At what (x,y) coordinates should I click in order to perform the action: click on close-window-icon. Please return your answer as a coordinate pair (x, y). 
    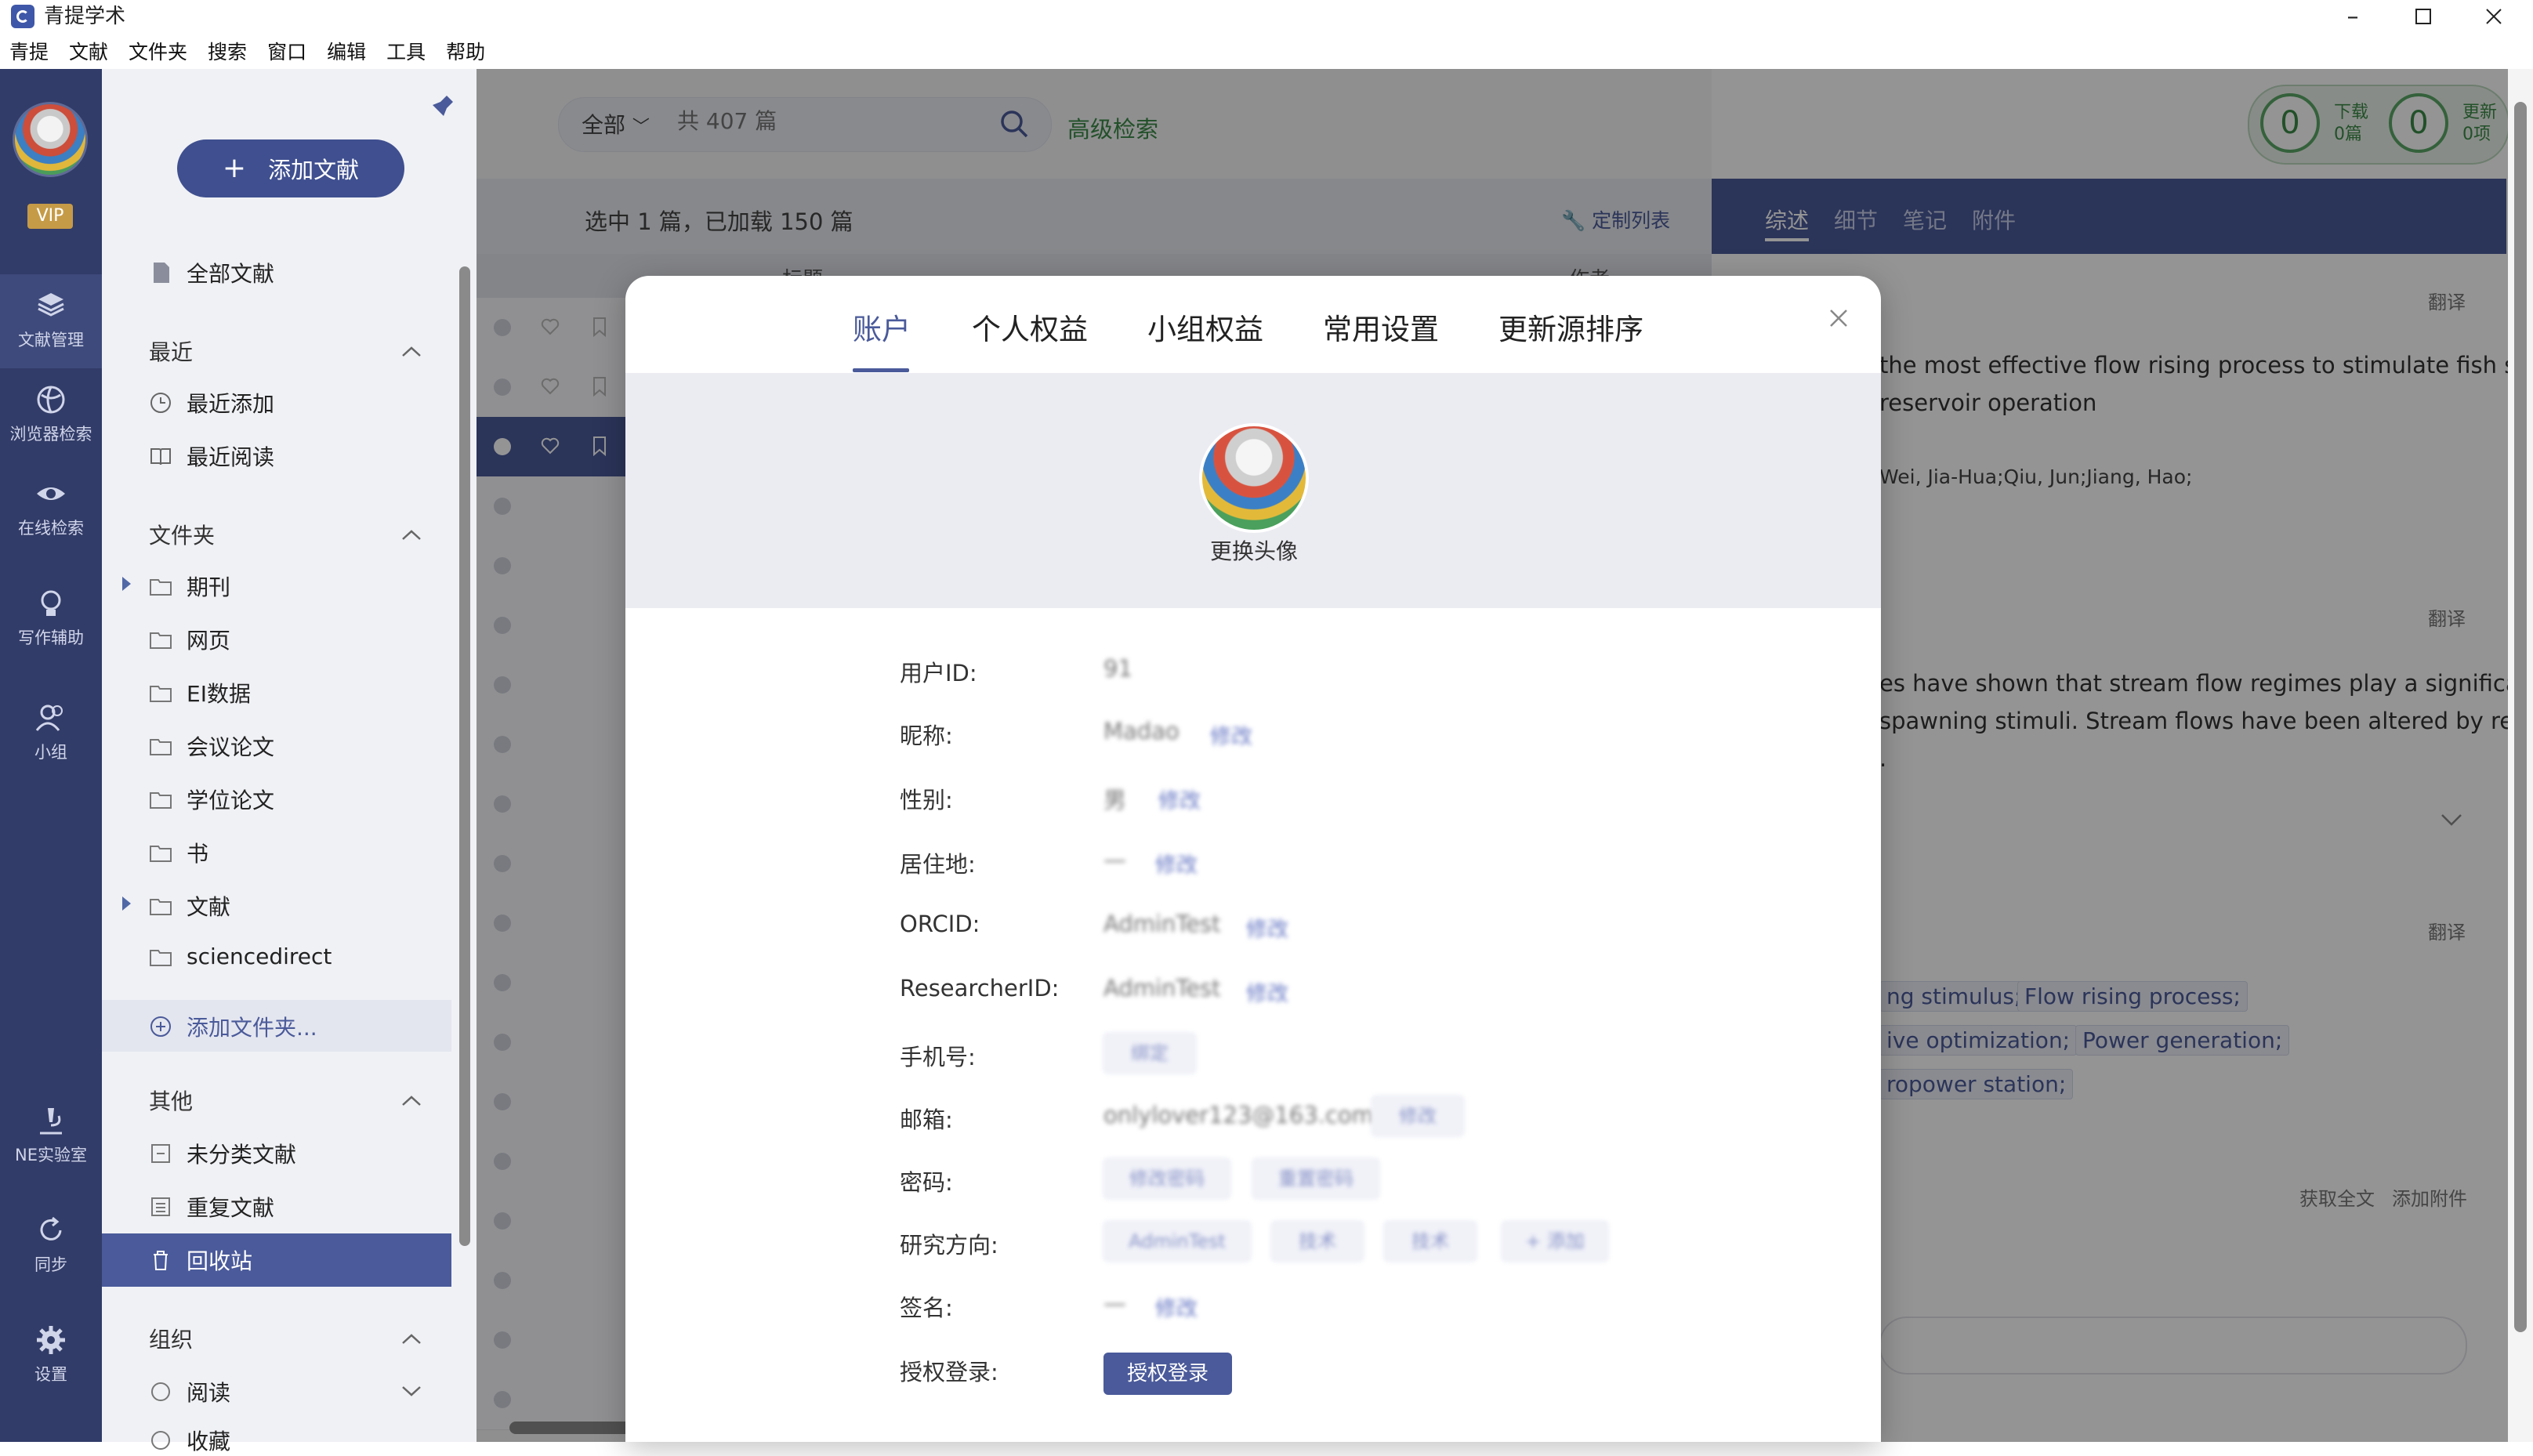
    Looking at the image, I should click on (2494, 16).